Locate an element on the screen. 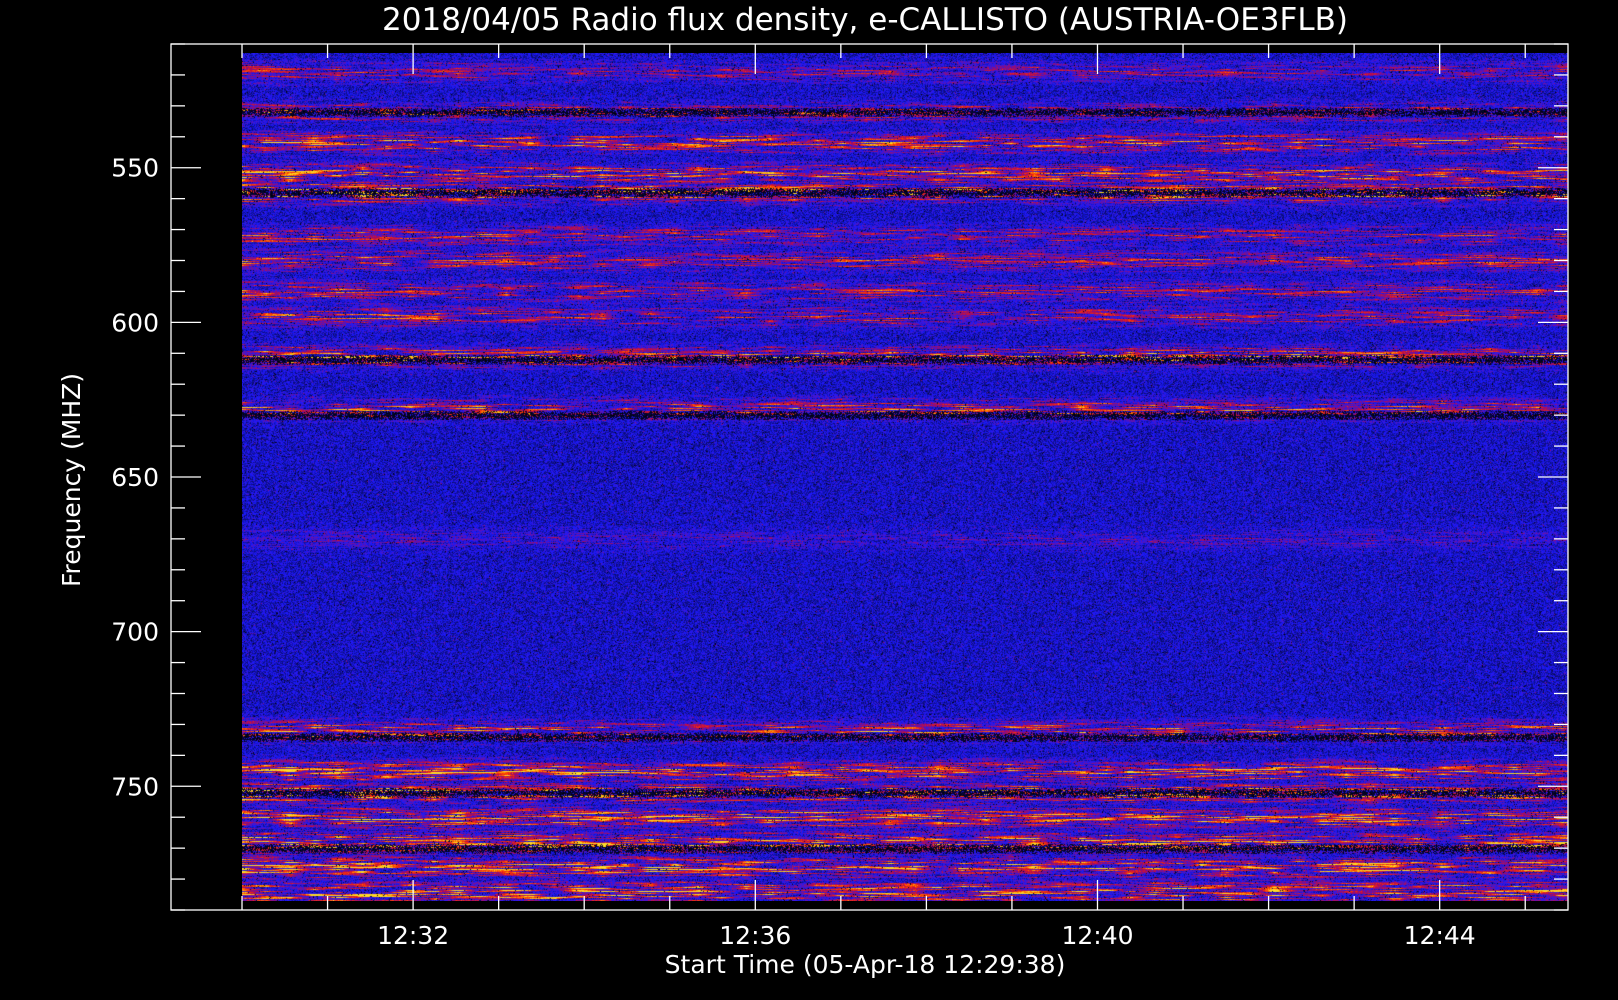 The image size is (1618, 1000). x-tick-label: 12:40 is located at coordinates (1097, 935).